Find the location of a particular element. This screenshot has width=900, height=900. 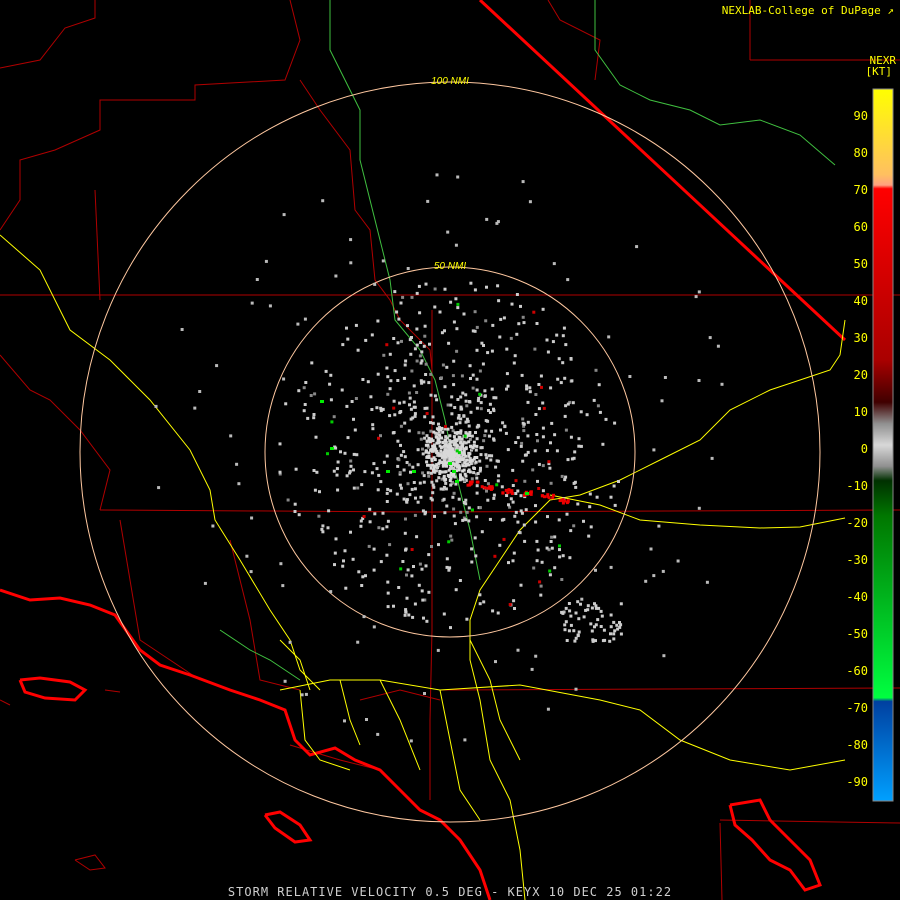

scale-tick-label: -10 is located at coordinates (857, 486).